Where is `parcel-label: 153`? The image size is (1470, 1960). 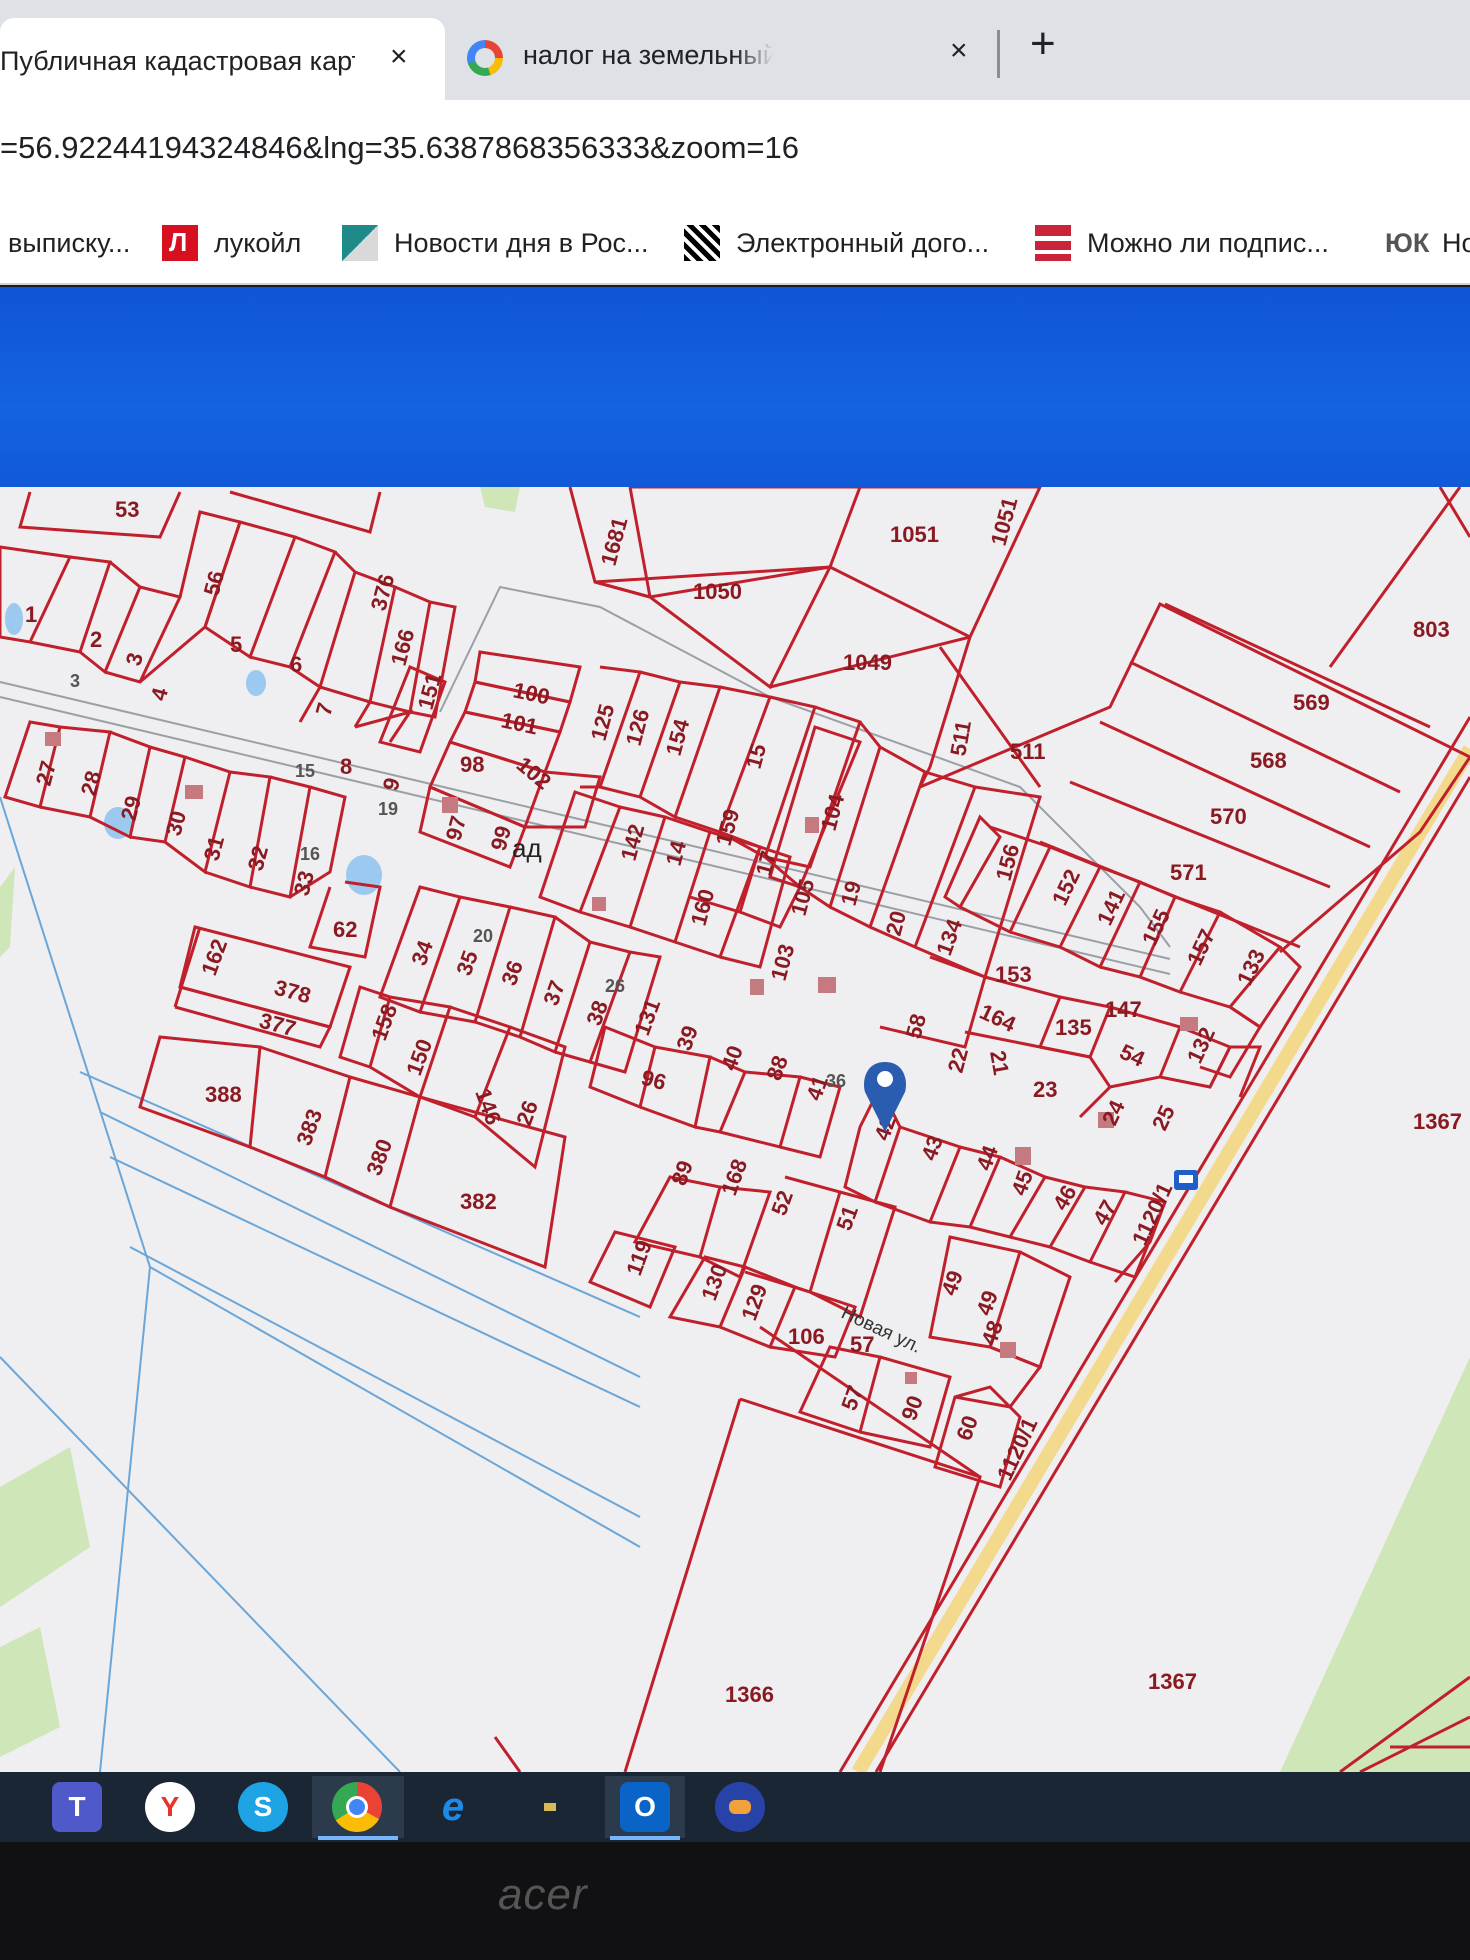
parcel-label: 153 is located at coordinates (1013, 974).